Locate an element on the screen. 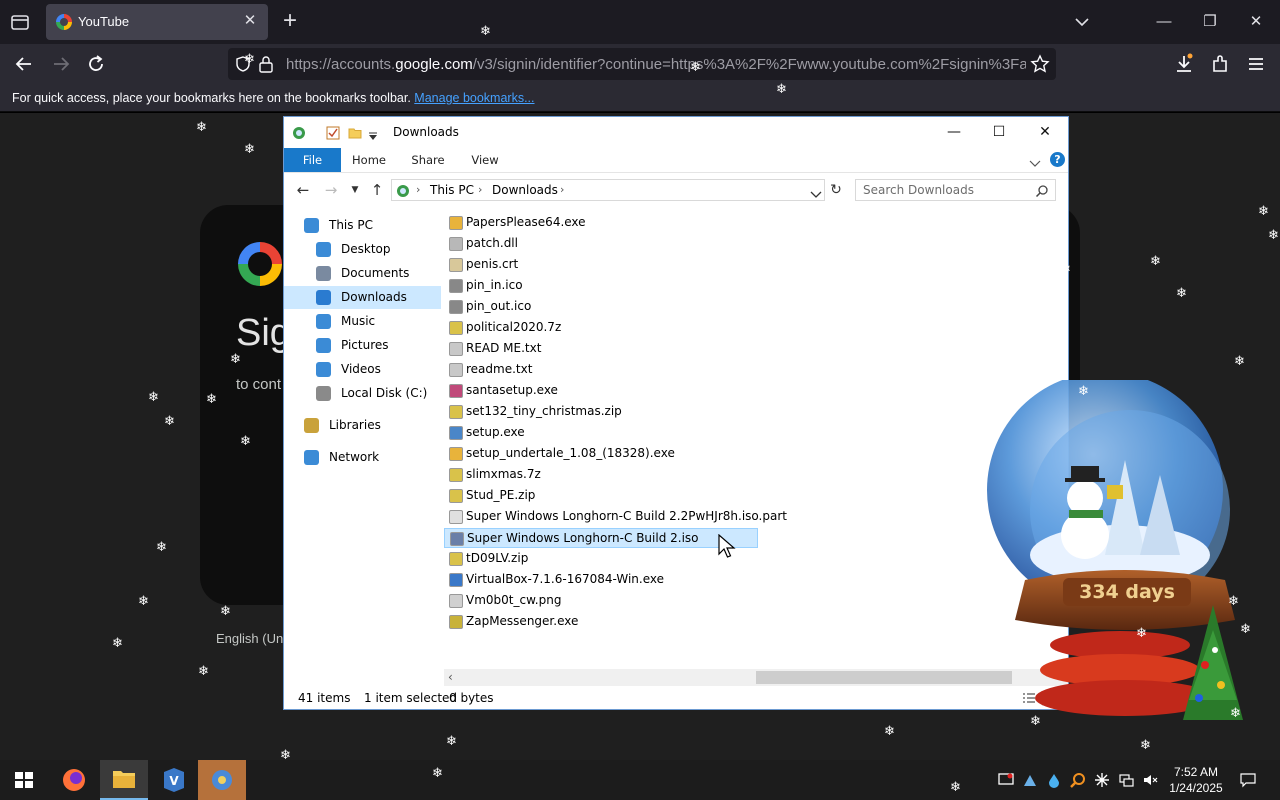 The height and width of the screenshot is (800, 1280). scroll-left-icon: ‹ is located at coordinates (450, 677).